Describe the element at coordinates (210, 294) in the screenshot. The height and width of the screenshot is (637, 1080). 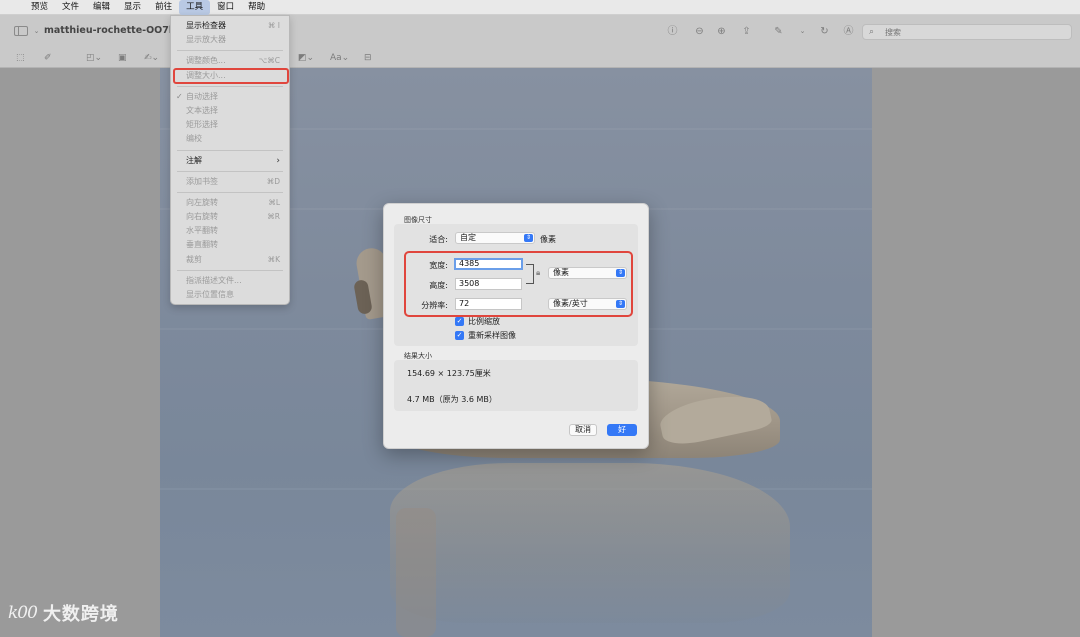
I see `menu-item-label: 显示位置信息` at that location.